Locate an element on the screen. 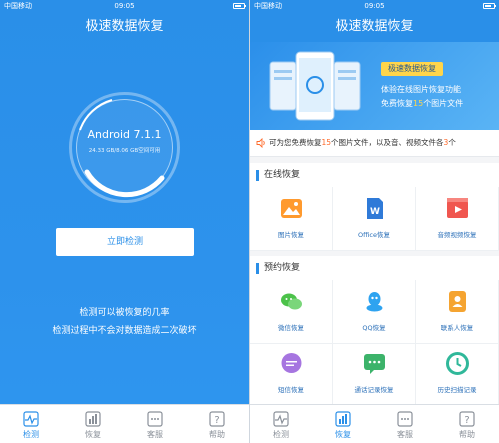 The image size is (499, 443). item-label: 短信恢复 is located at coordinates (291, 390).